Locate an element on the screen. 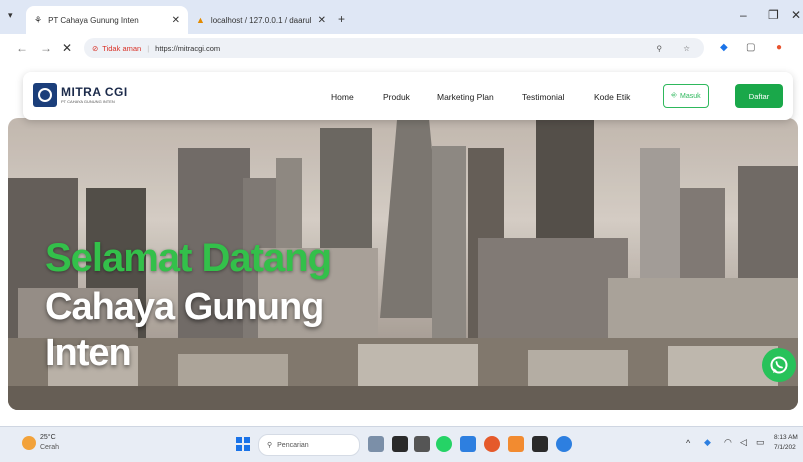 This screenshot has height=462, width=803. address-bar: ⊘ Tidak aman | https://mitracgi.com ⚲ ☆ is located at coordinates (394, 48).